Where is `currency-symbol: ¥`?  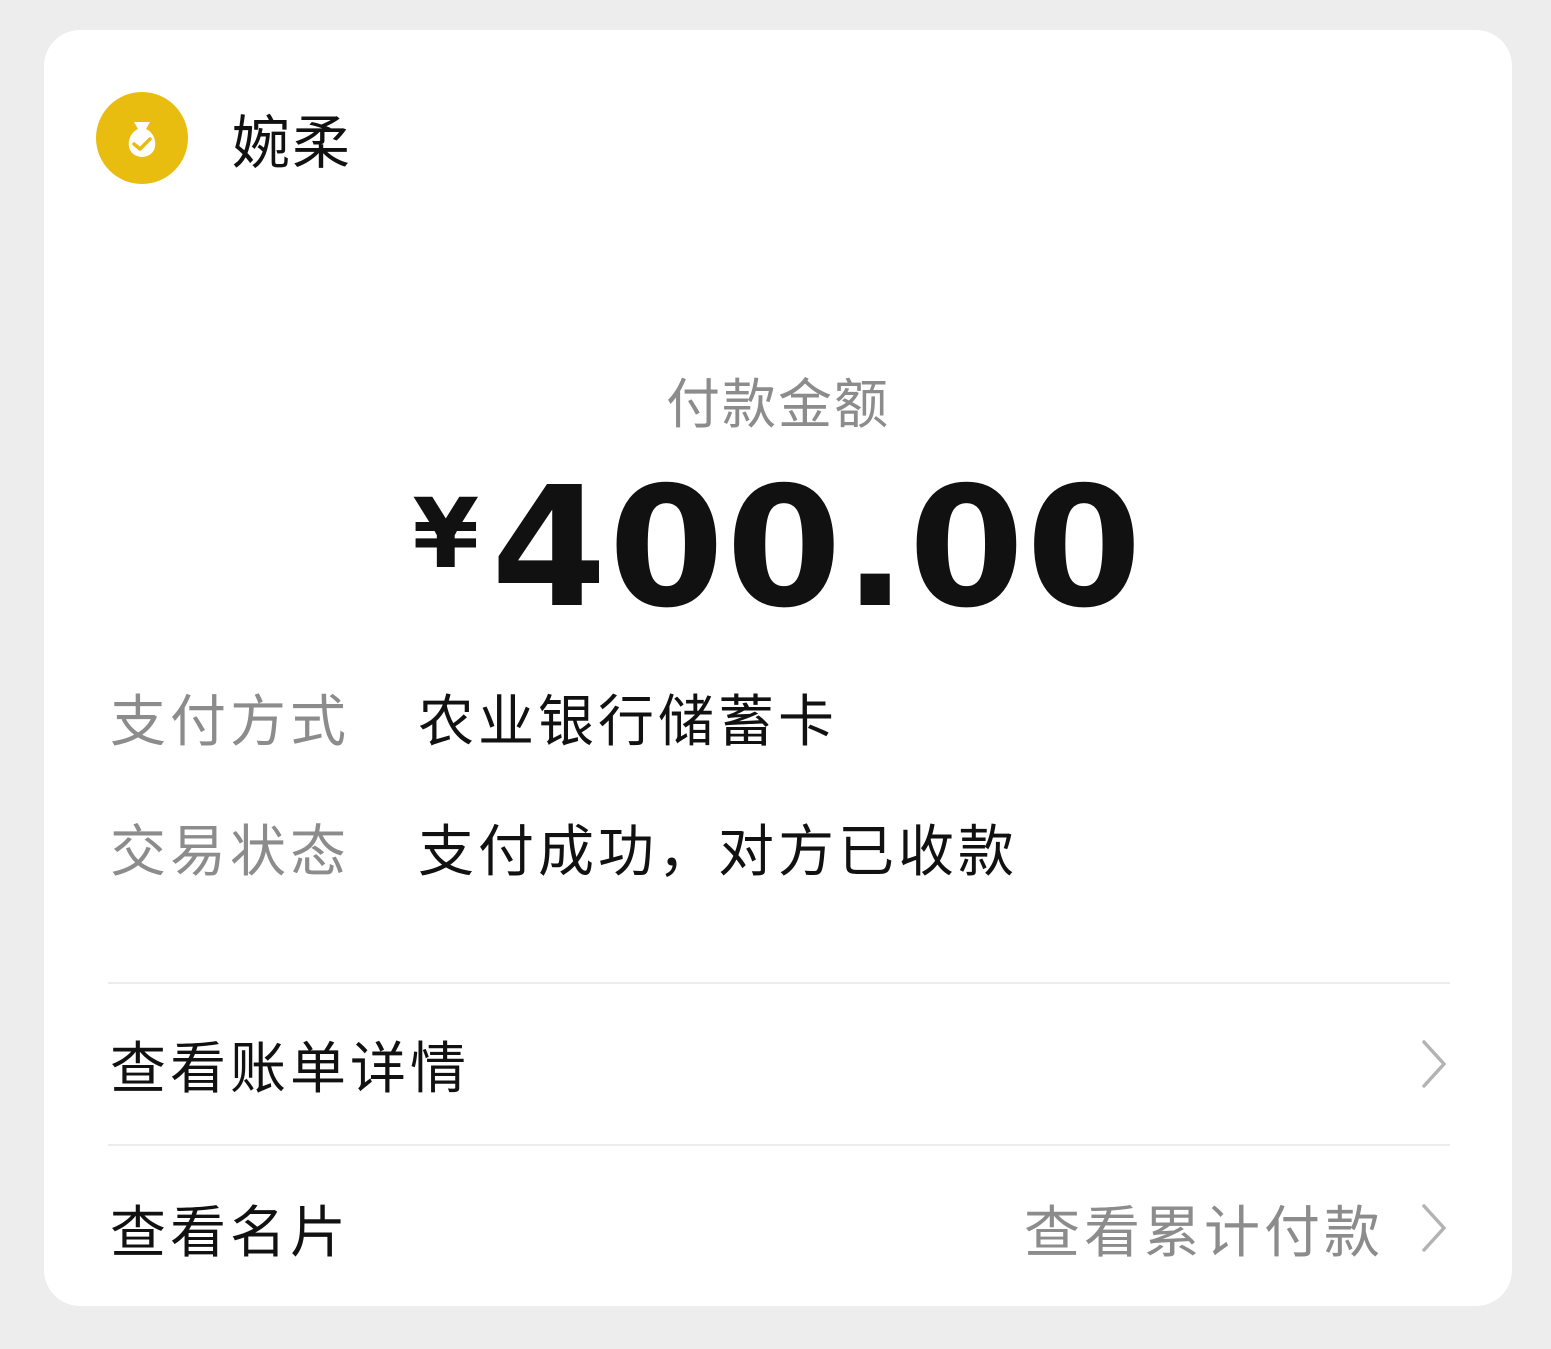 currency-symbol: ¥ is located at coordinates (446, 534).